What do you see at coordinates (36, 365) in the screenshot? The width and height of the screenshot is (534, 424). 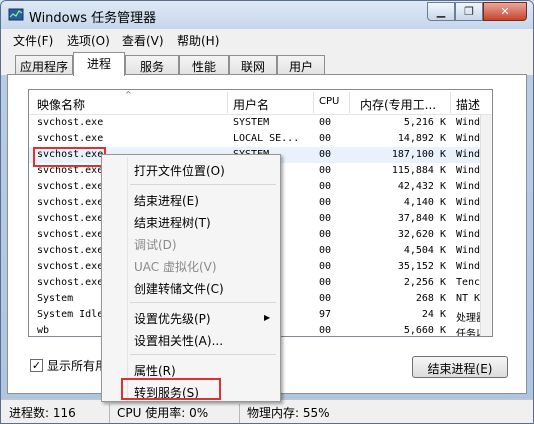 I see `checkmark-icon: ✓` at bounding box center [36, 365].